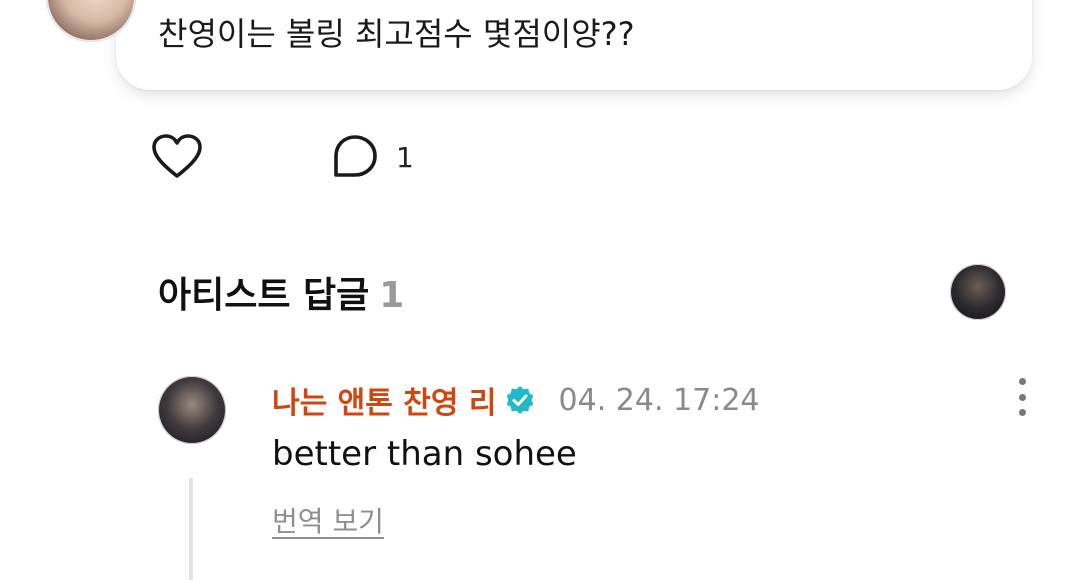 The width and height of the screenshot is (1080, 580). What do you see at coordinates (396, 34) in the screenshot?
I see `post-text: 찬영이는 볼링 최고점수 몇점이양??` at bounding box center [396, 34].